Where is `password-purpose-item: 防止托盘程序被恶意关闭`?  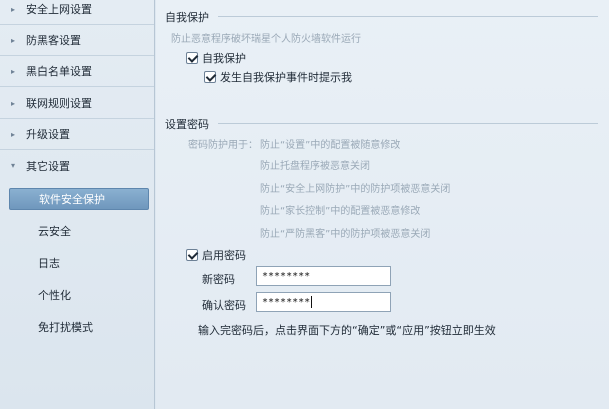 password-purpose-item: 防止托盘程序被恶意关闭 is located at coordinates (315, 166).